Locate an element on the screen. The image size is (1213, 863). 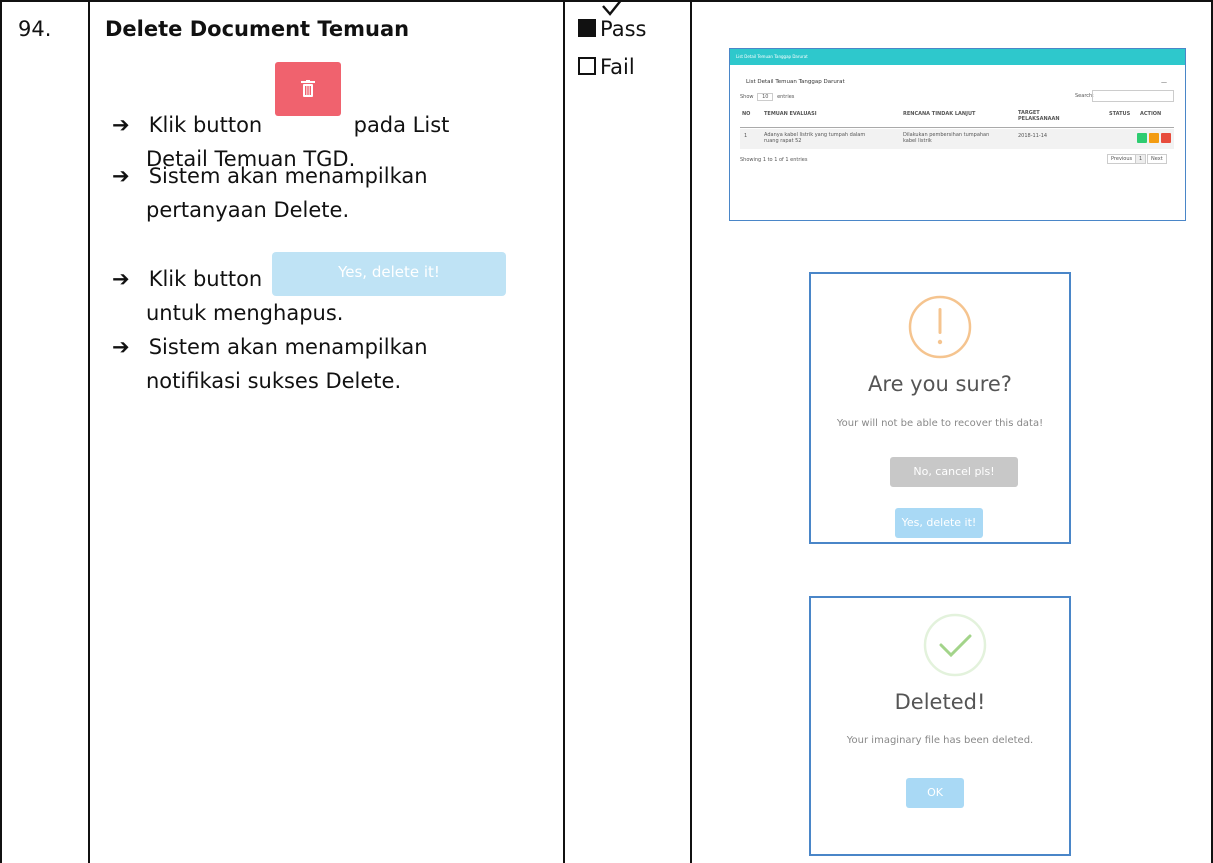
success-check-icon is located at coordinates (955, 645).